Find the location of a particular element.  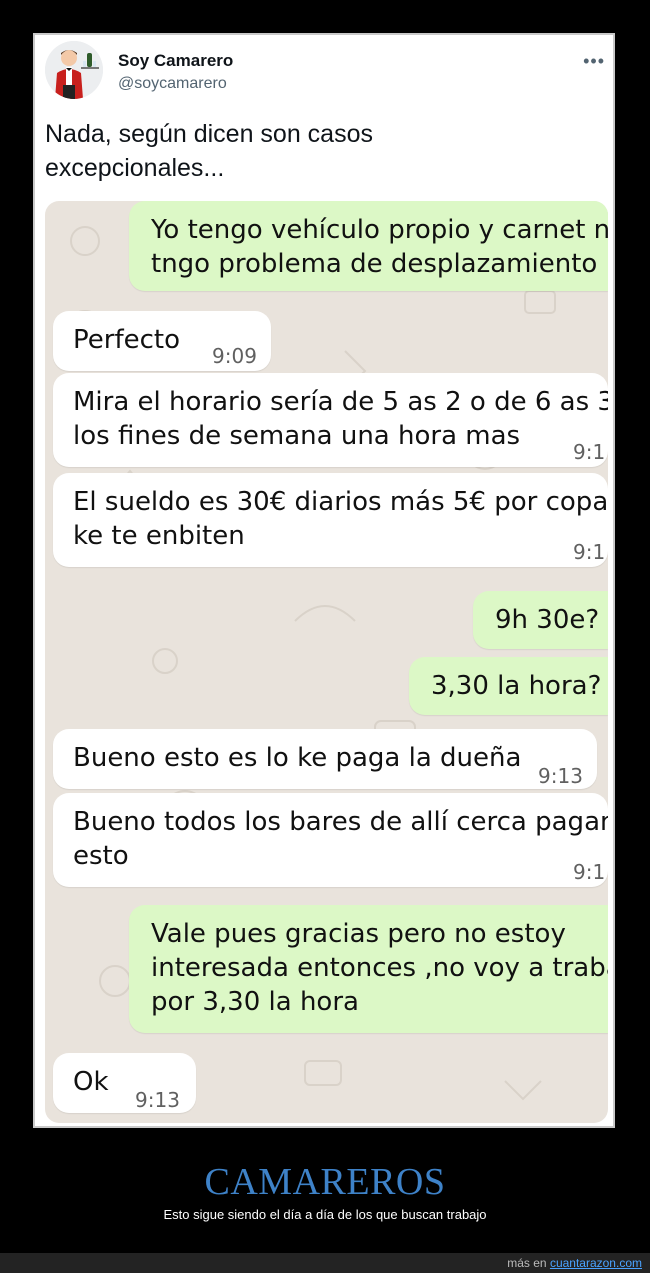

author-handle: @soycamarero is located at coordinates (172, 84).